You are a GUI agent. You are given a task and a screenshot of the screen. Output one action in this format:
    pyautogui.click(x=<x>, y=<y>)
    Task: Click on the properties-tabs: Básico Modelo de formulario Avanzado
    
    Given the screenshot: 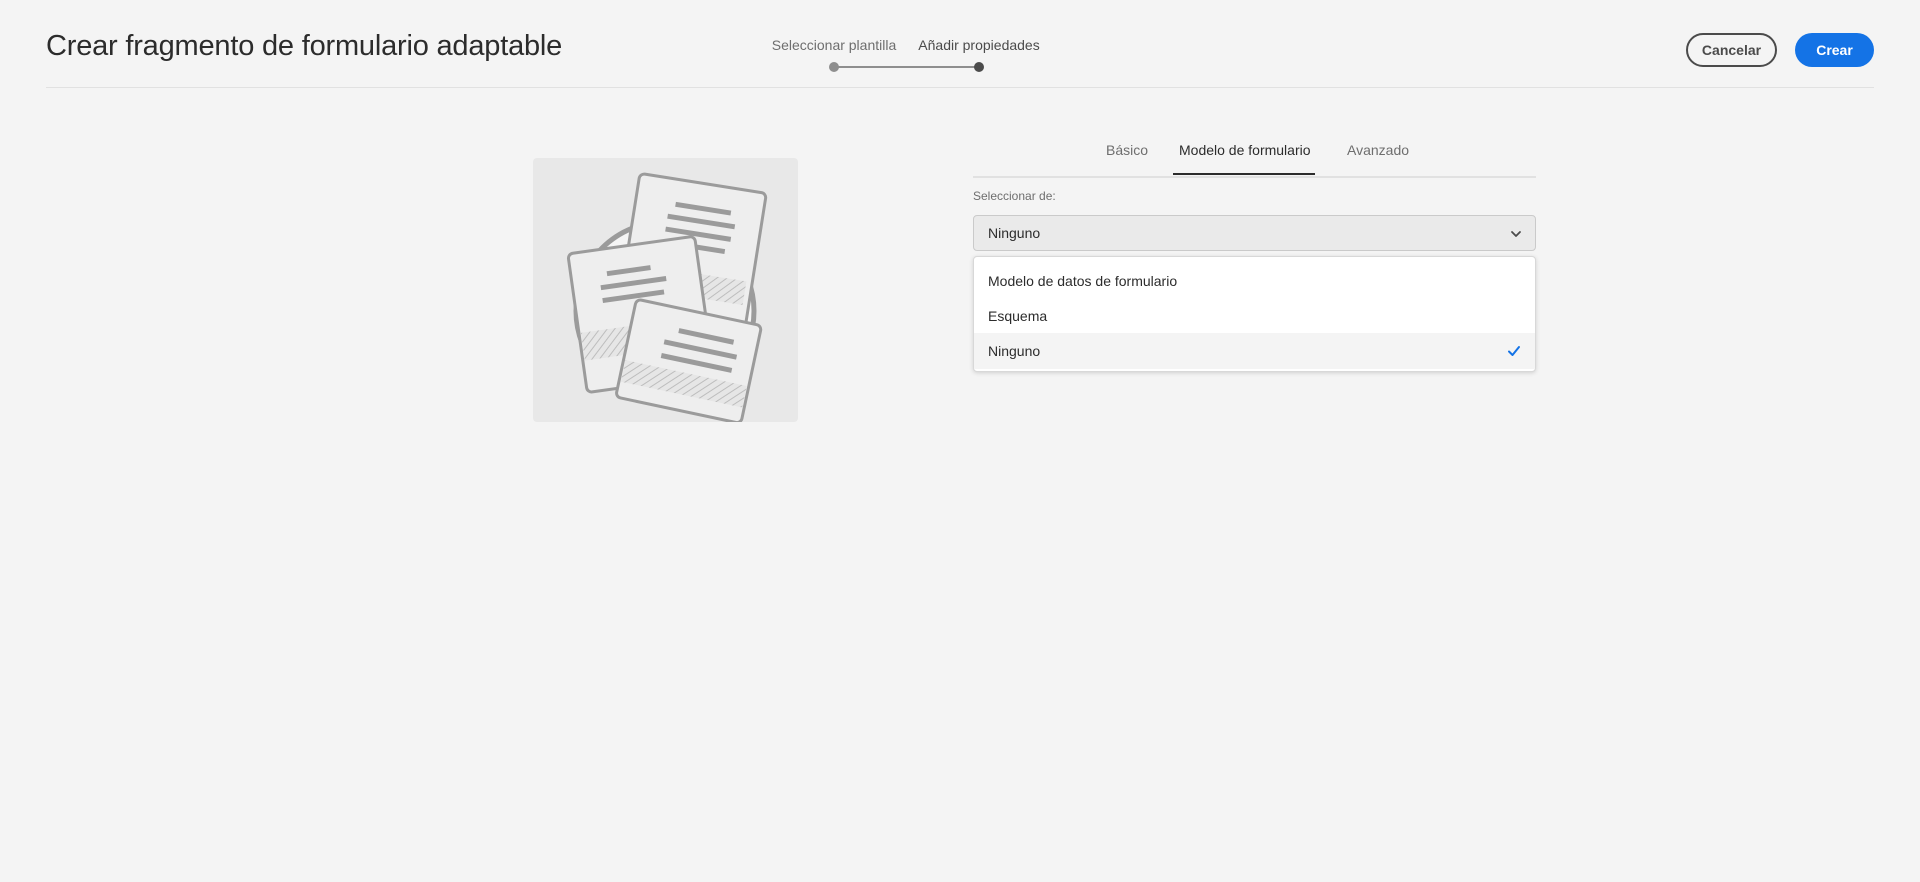 What is the action you would take?
    pyautogui.click(x=1254, y=154)
    